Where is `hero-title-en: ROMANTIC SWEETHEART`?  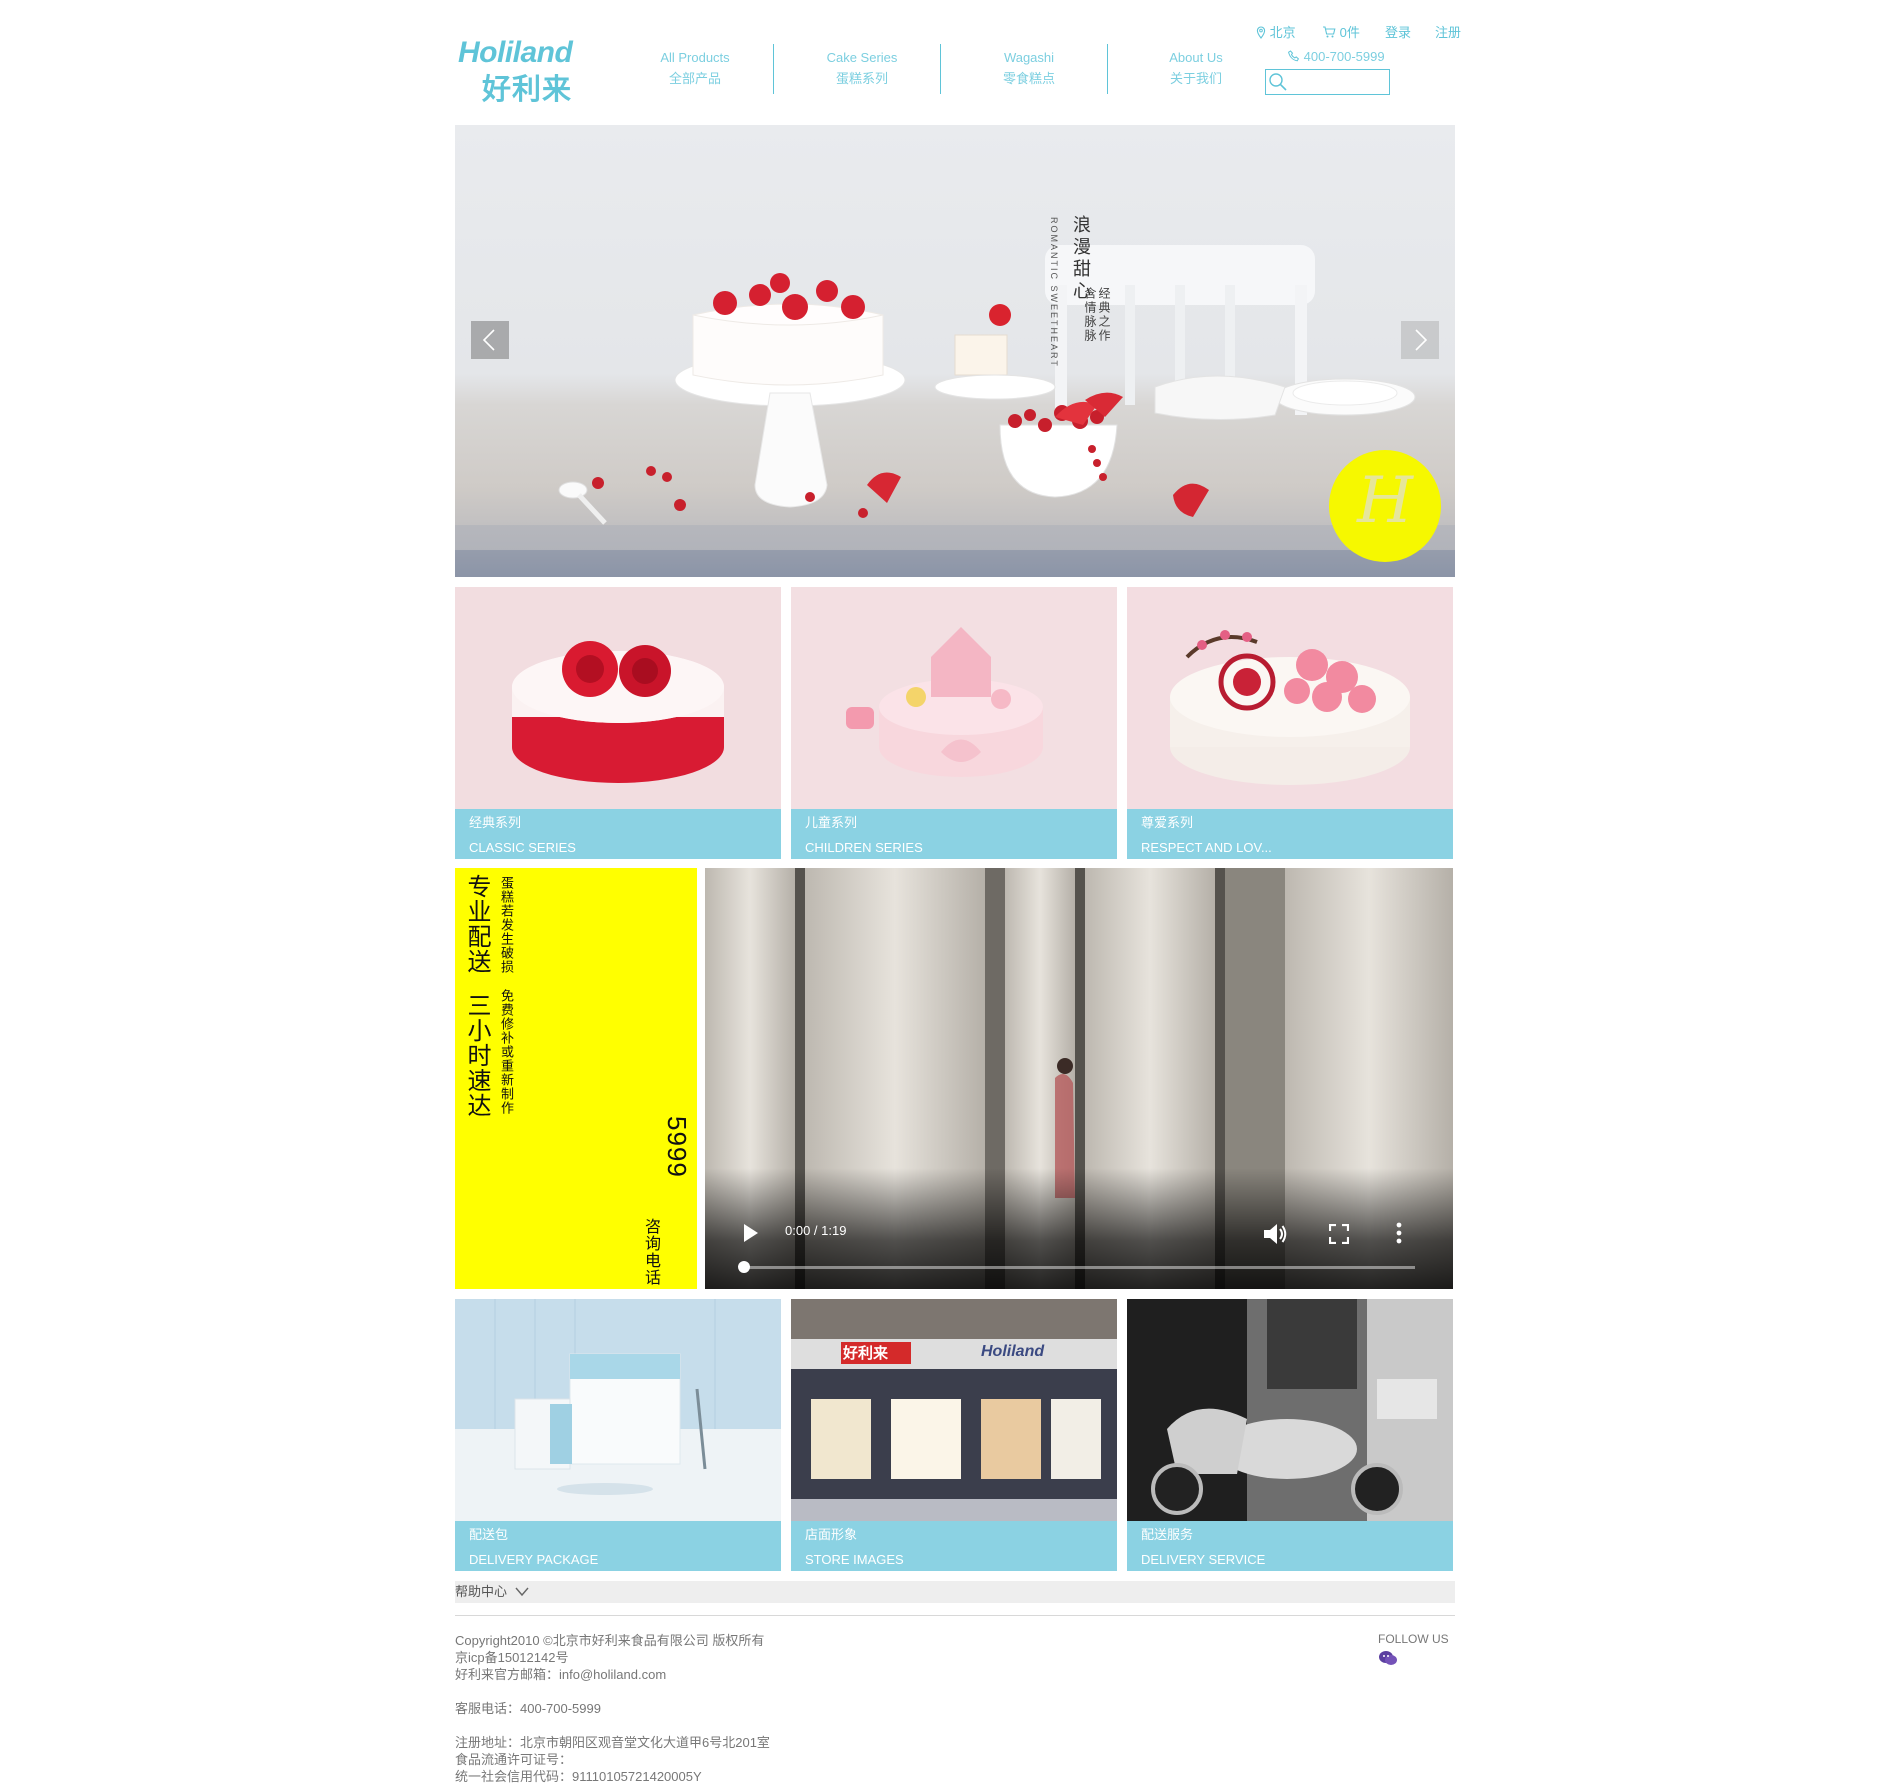
hero-title-en: ROMANTIC SWEETHEART is located at coordinates (1054, 292).